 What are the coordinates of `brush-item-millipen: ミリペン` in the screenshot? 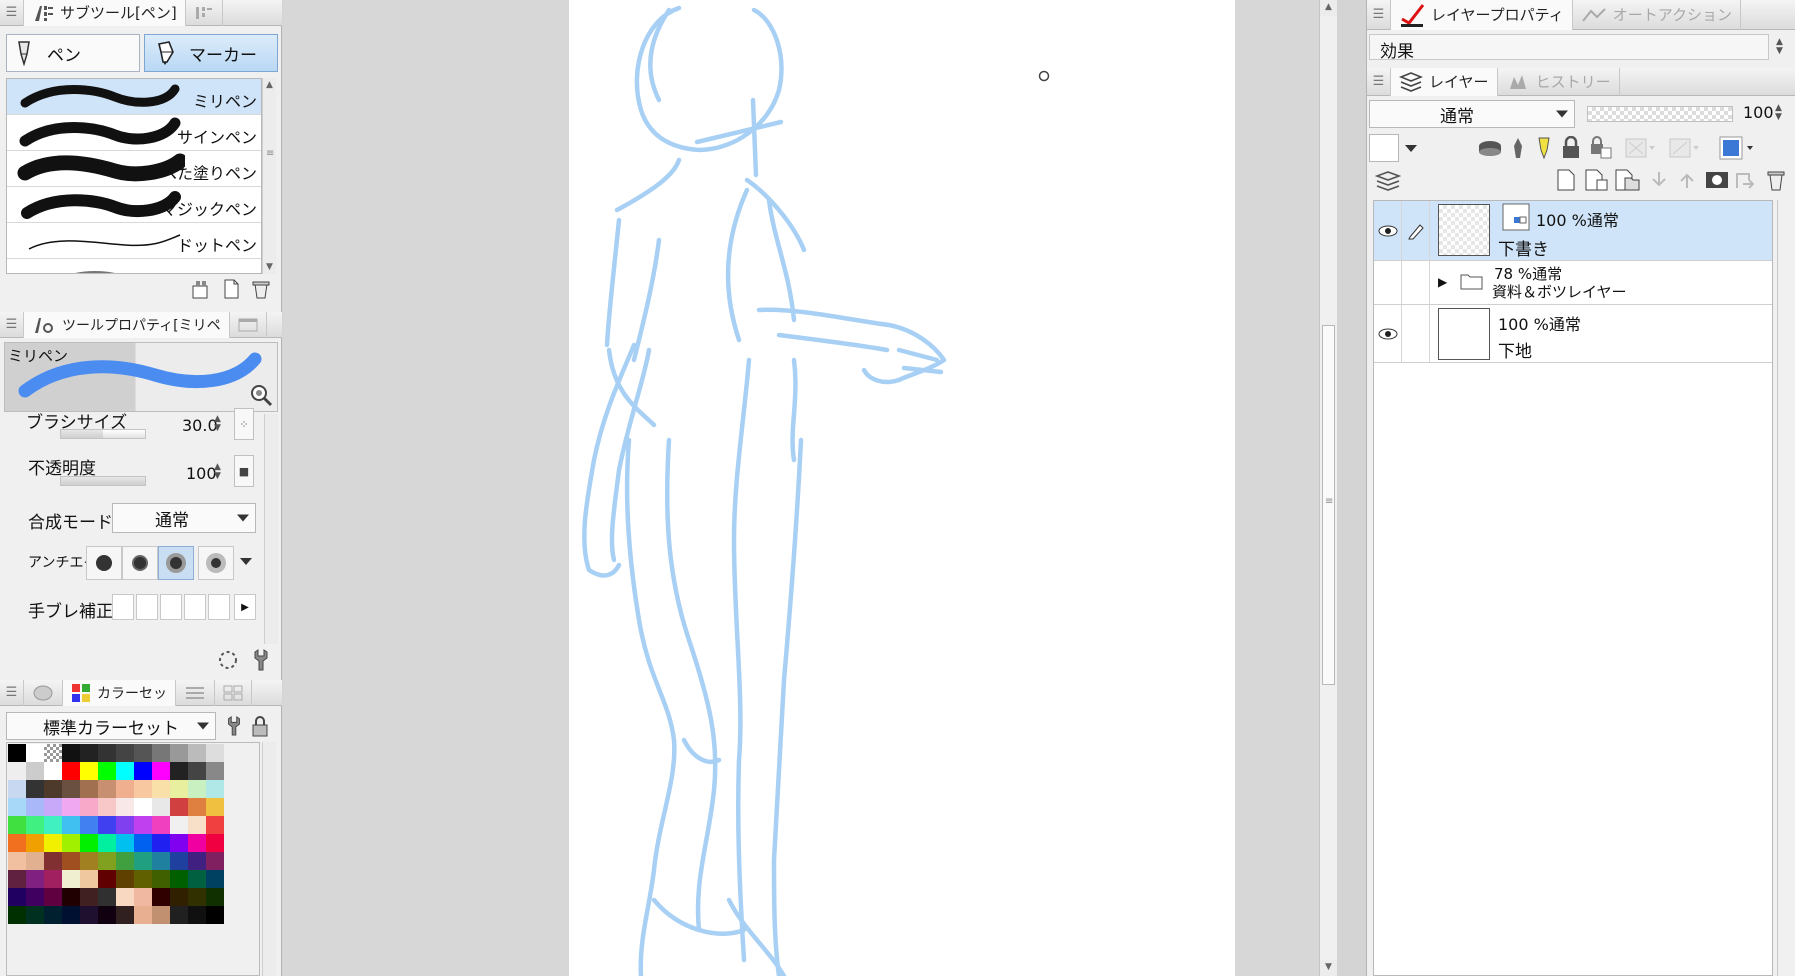 It's located at (134, 97).